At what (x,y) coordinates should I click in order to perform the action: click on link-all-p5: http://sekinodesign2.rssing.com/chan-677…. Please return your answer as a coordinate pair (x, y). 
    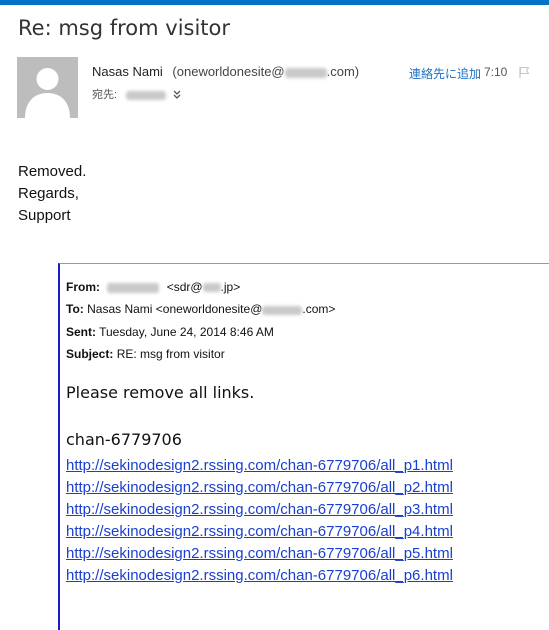
    Looking at the image, I should click on (259, 554).